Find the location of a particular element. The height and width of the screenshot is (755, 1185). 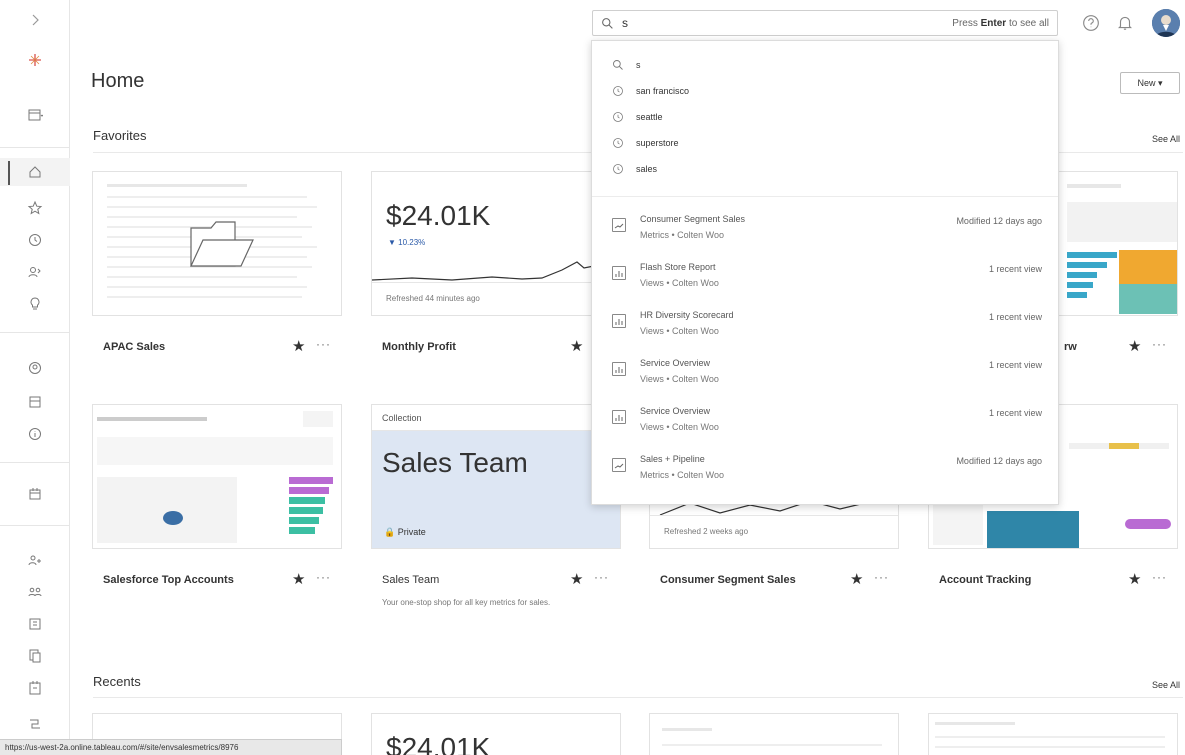

info-icon is located at coordinates (35, 434).